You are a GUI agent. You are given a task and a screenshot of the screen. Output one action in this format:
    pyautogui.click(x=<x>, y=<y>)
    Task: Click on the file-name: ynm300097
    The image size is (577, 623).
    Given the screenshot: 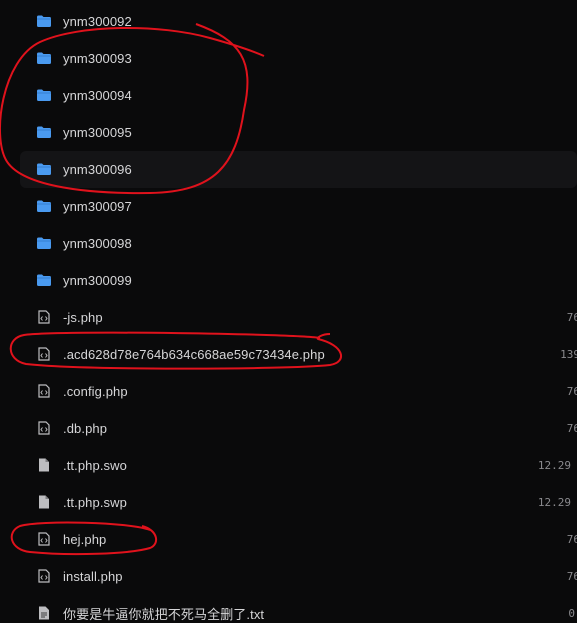 What is the action you would take?
    pyautogui.click(x=97, y=206)
    